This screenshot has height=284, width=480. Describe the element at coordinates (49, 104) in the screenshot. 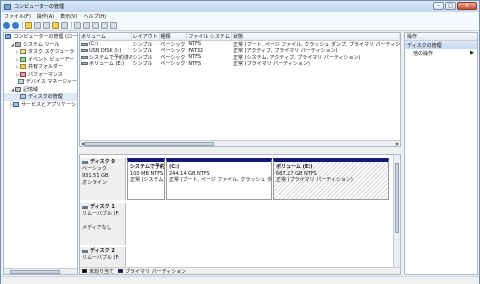

I see `tree-item-label: サービスとアプリケーション` at that location.